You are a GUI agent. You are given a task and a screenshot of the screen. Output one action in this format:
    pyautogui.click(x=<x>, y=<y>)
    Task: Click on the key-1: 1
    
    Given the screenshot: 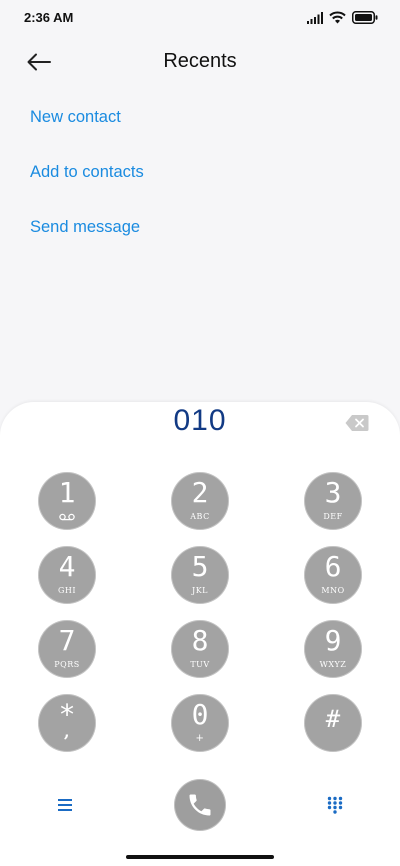 What is the action you would take?
    pyautogui.click(x=67, y=501)
    